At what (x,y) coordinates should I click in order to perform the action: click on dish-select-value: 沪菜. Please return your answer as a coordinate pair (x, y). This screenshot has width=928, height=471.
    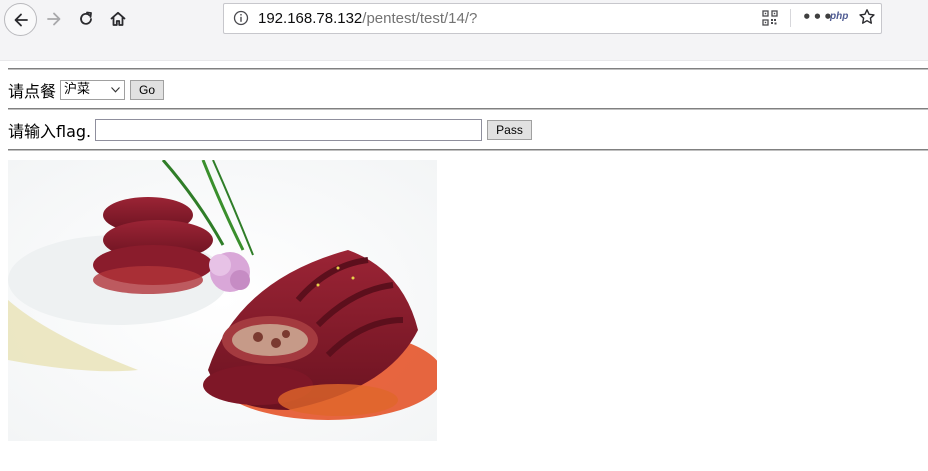
    Looking at the image, I should click on (77, 89).